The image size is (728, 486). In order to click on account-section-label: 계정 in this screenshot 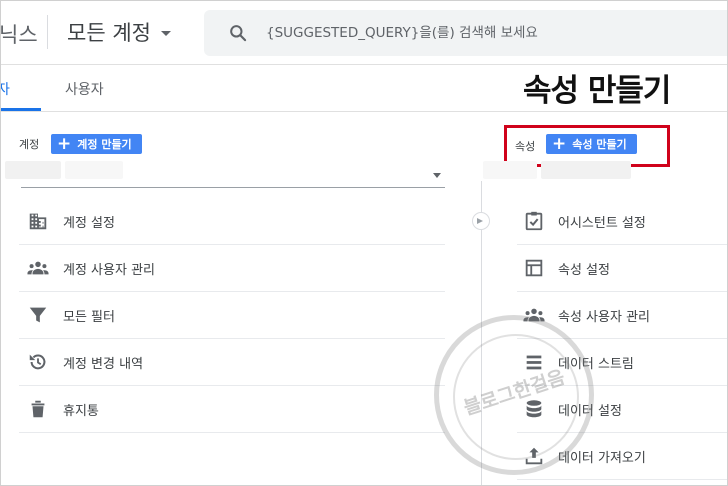, I will do `click(29, 144)`.